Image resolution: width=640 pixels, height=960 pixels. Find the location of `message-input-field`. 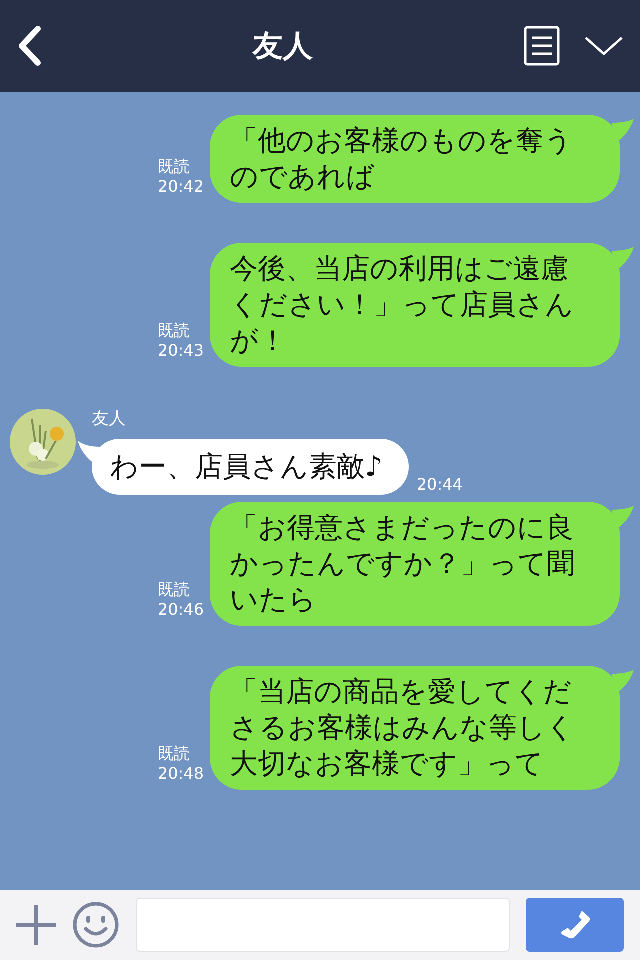

message-input-field is located at coordinates (323, 925).